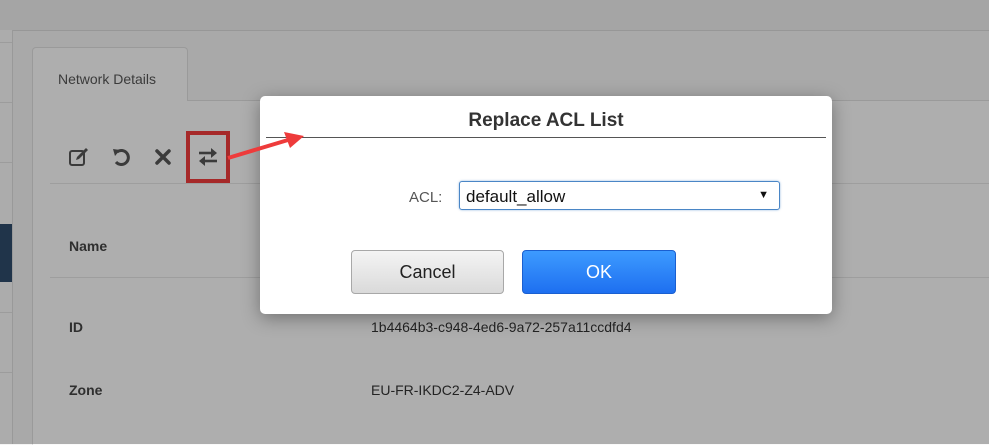  Describe the element at coordinates (265, 146) in the screenshot. I see `annotation-arrow-icon` at that location.